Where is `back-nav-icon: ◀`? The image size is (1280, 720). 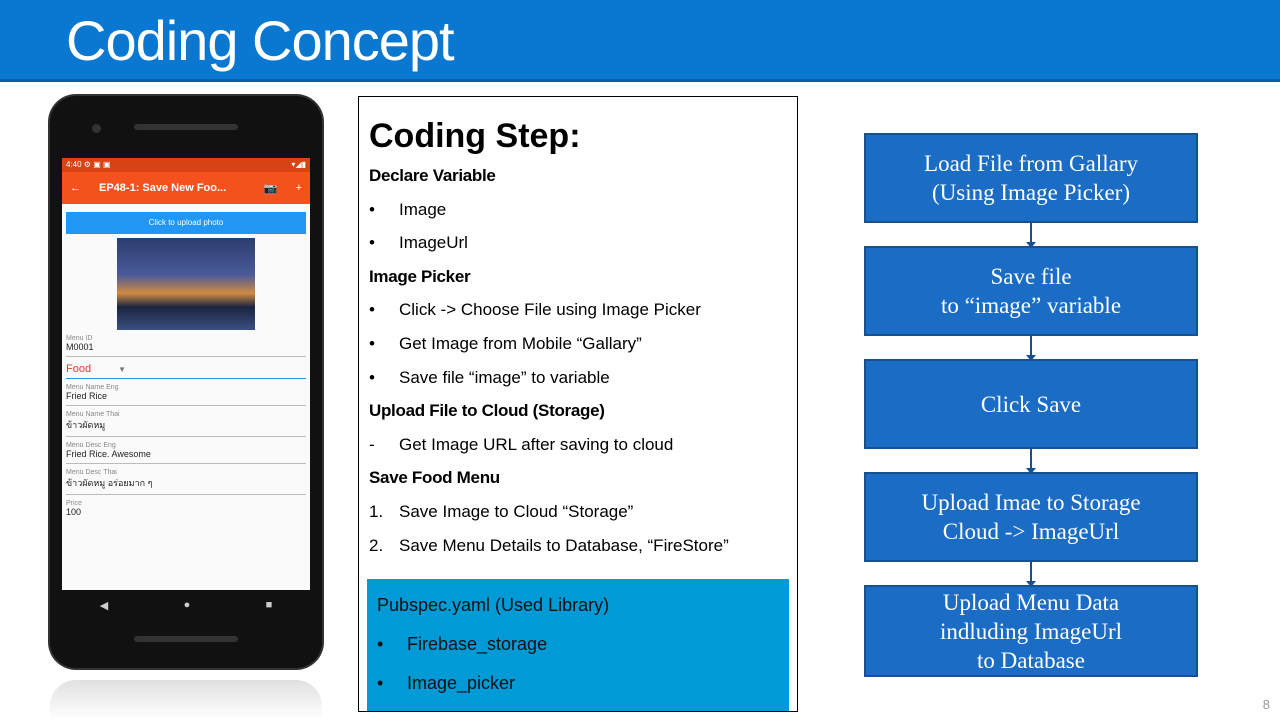
back-nav-icon: ◀ is located at coordinates (104, 605).